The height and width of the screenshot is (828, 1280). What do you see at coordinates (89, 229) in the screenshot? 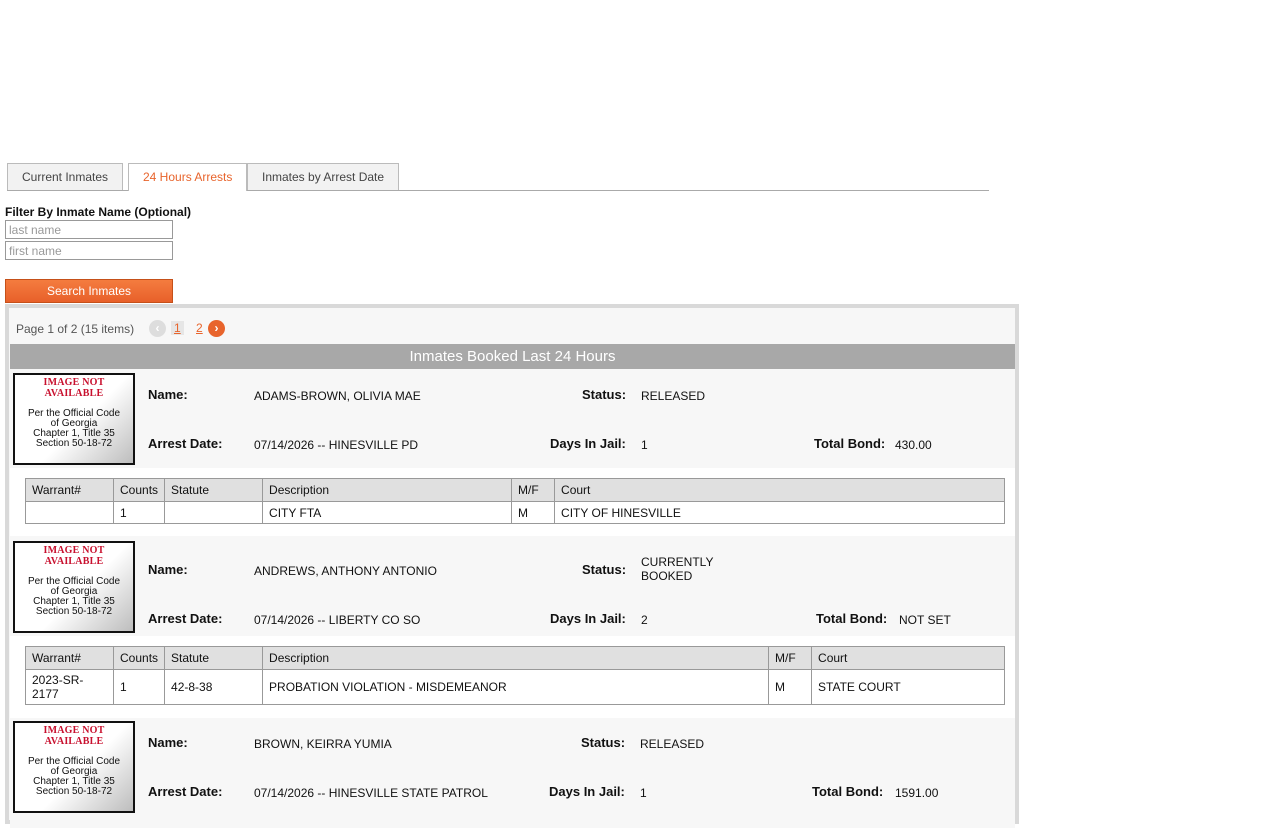
I see `last-name-input` at bounding box center [89, 229].